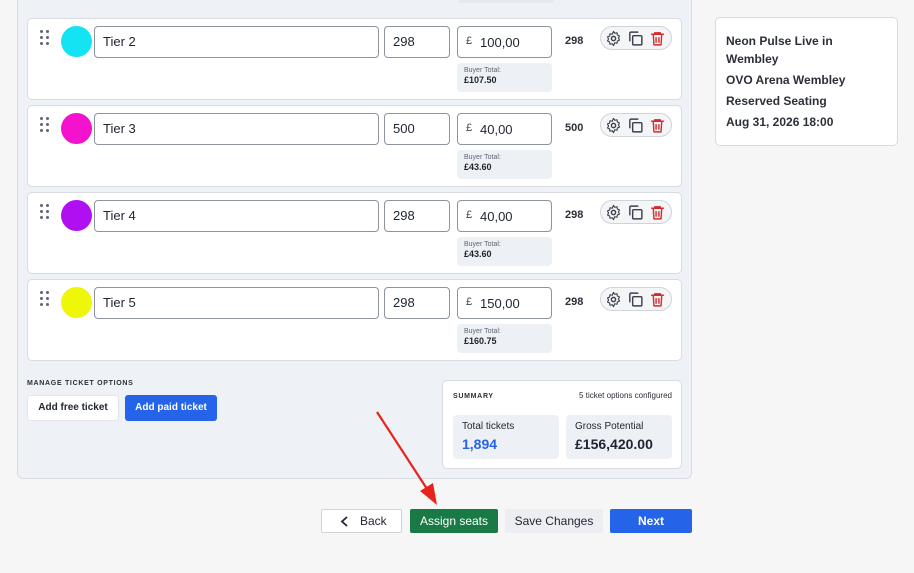 Image resolution: width=914 pixels, height=573 pixels. What do you see at coordinates (609, 426) in the screenshot?
I see `gross-potential-label: Gross Potential` at bounding box center [609, 426].